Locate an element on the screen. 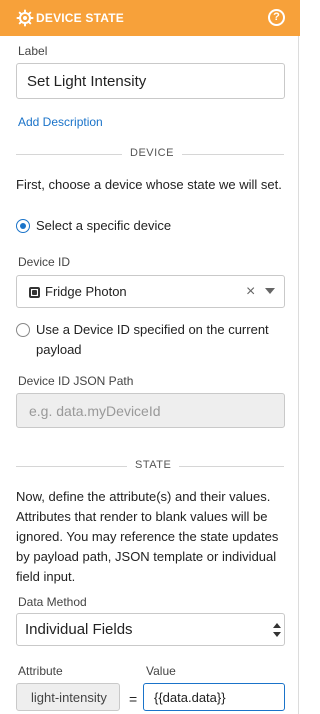 Image resolution: width=320 pixels, height=714 pixels. clear-icon: × is located at coordinates (250, 292).